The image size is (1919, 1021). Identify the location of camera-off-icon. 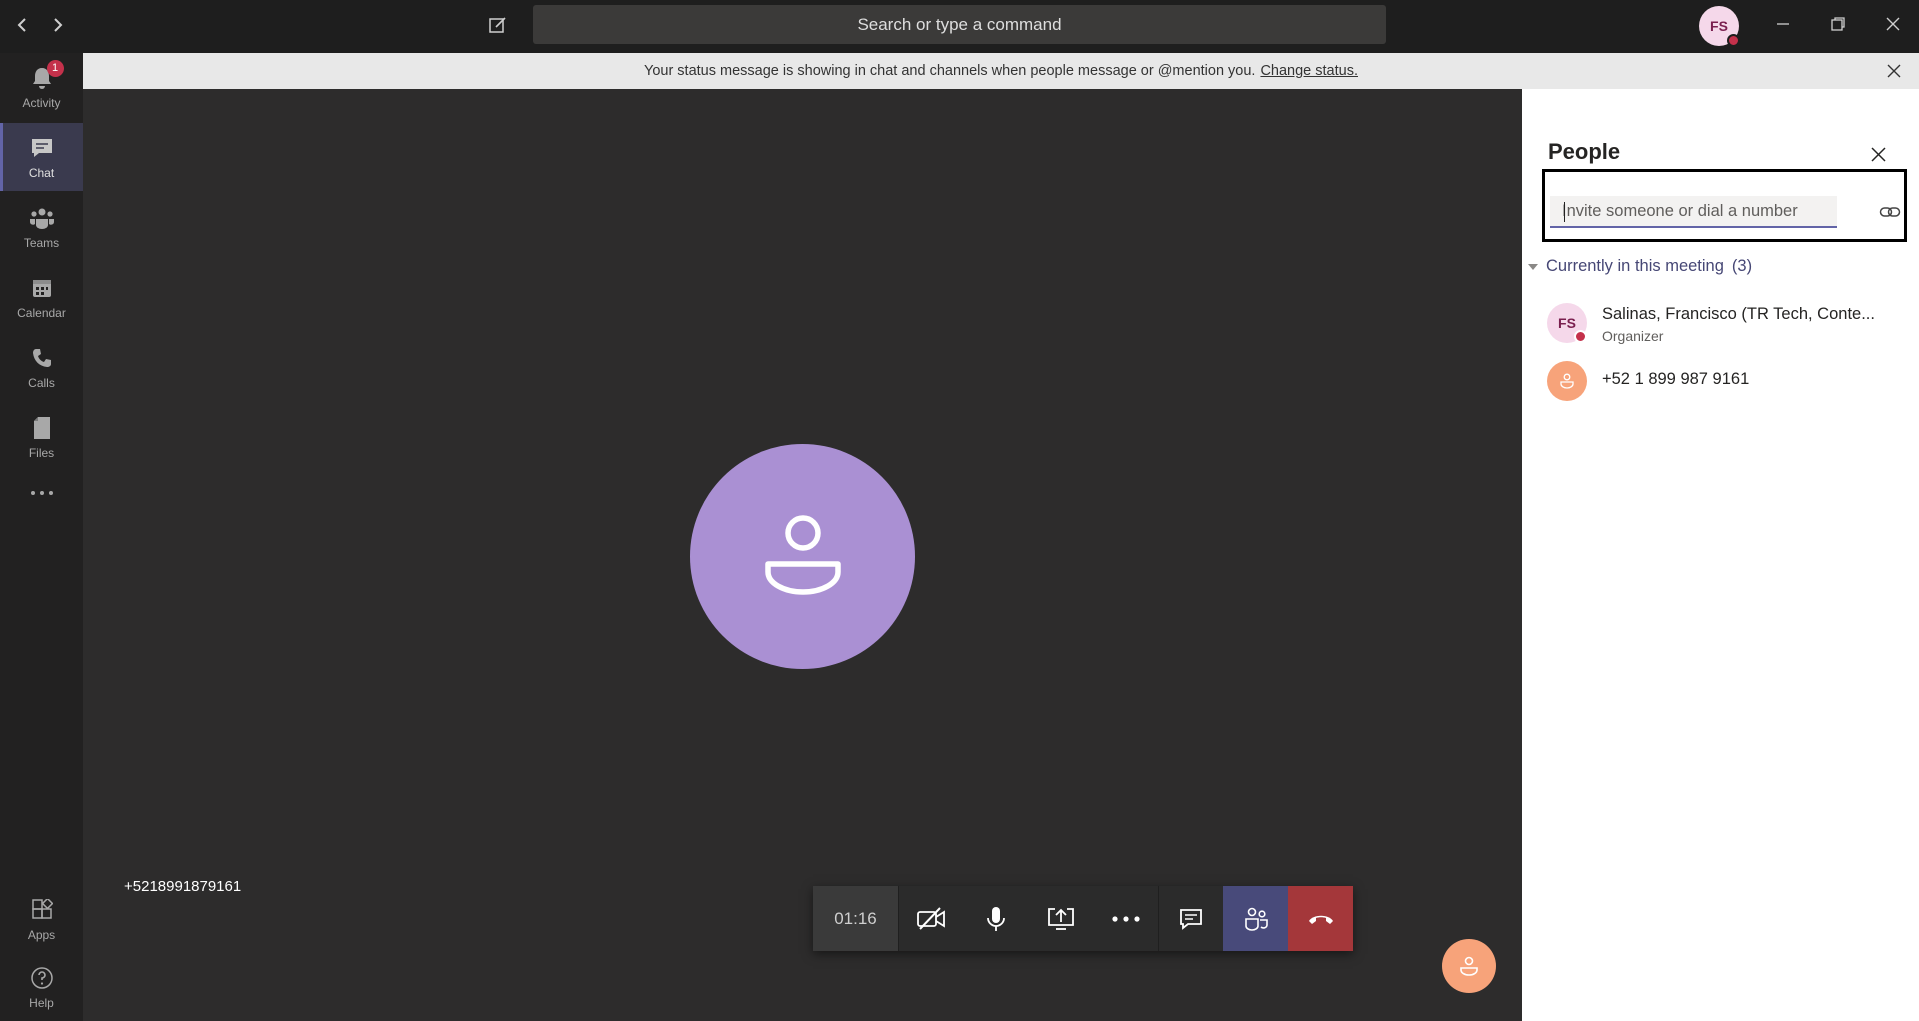
(931, 918).